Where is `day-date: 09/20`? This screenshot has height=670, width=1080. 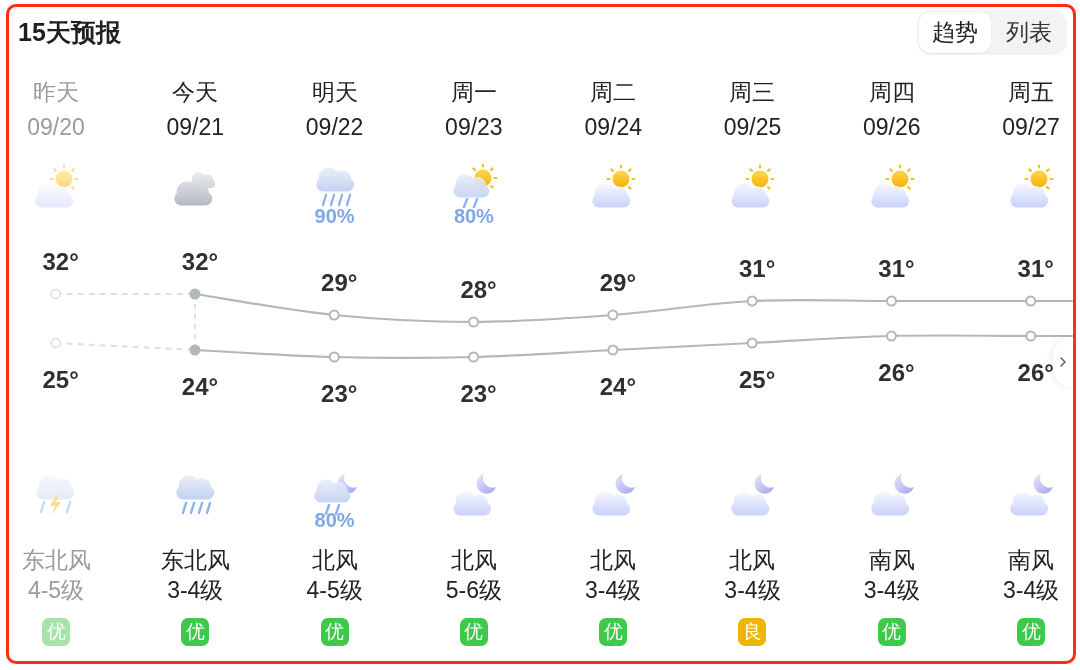 day-date: 09/20 is located at coordinates (56, 127).